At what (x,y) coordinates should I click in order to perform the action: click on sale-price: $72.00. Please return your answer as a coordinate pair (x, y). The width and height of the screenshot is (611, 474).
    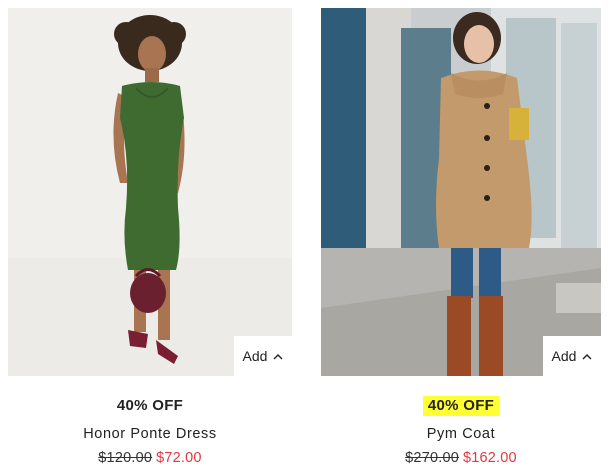
    Looking at the image, I should click on (179, 458).